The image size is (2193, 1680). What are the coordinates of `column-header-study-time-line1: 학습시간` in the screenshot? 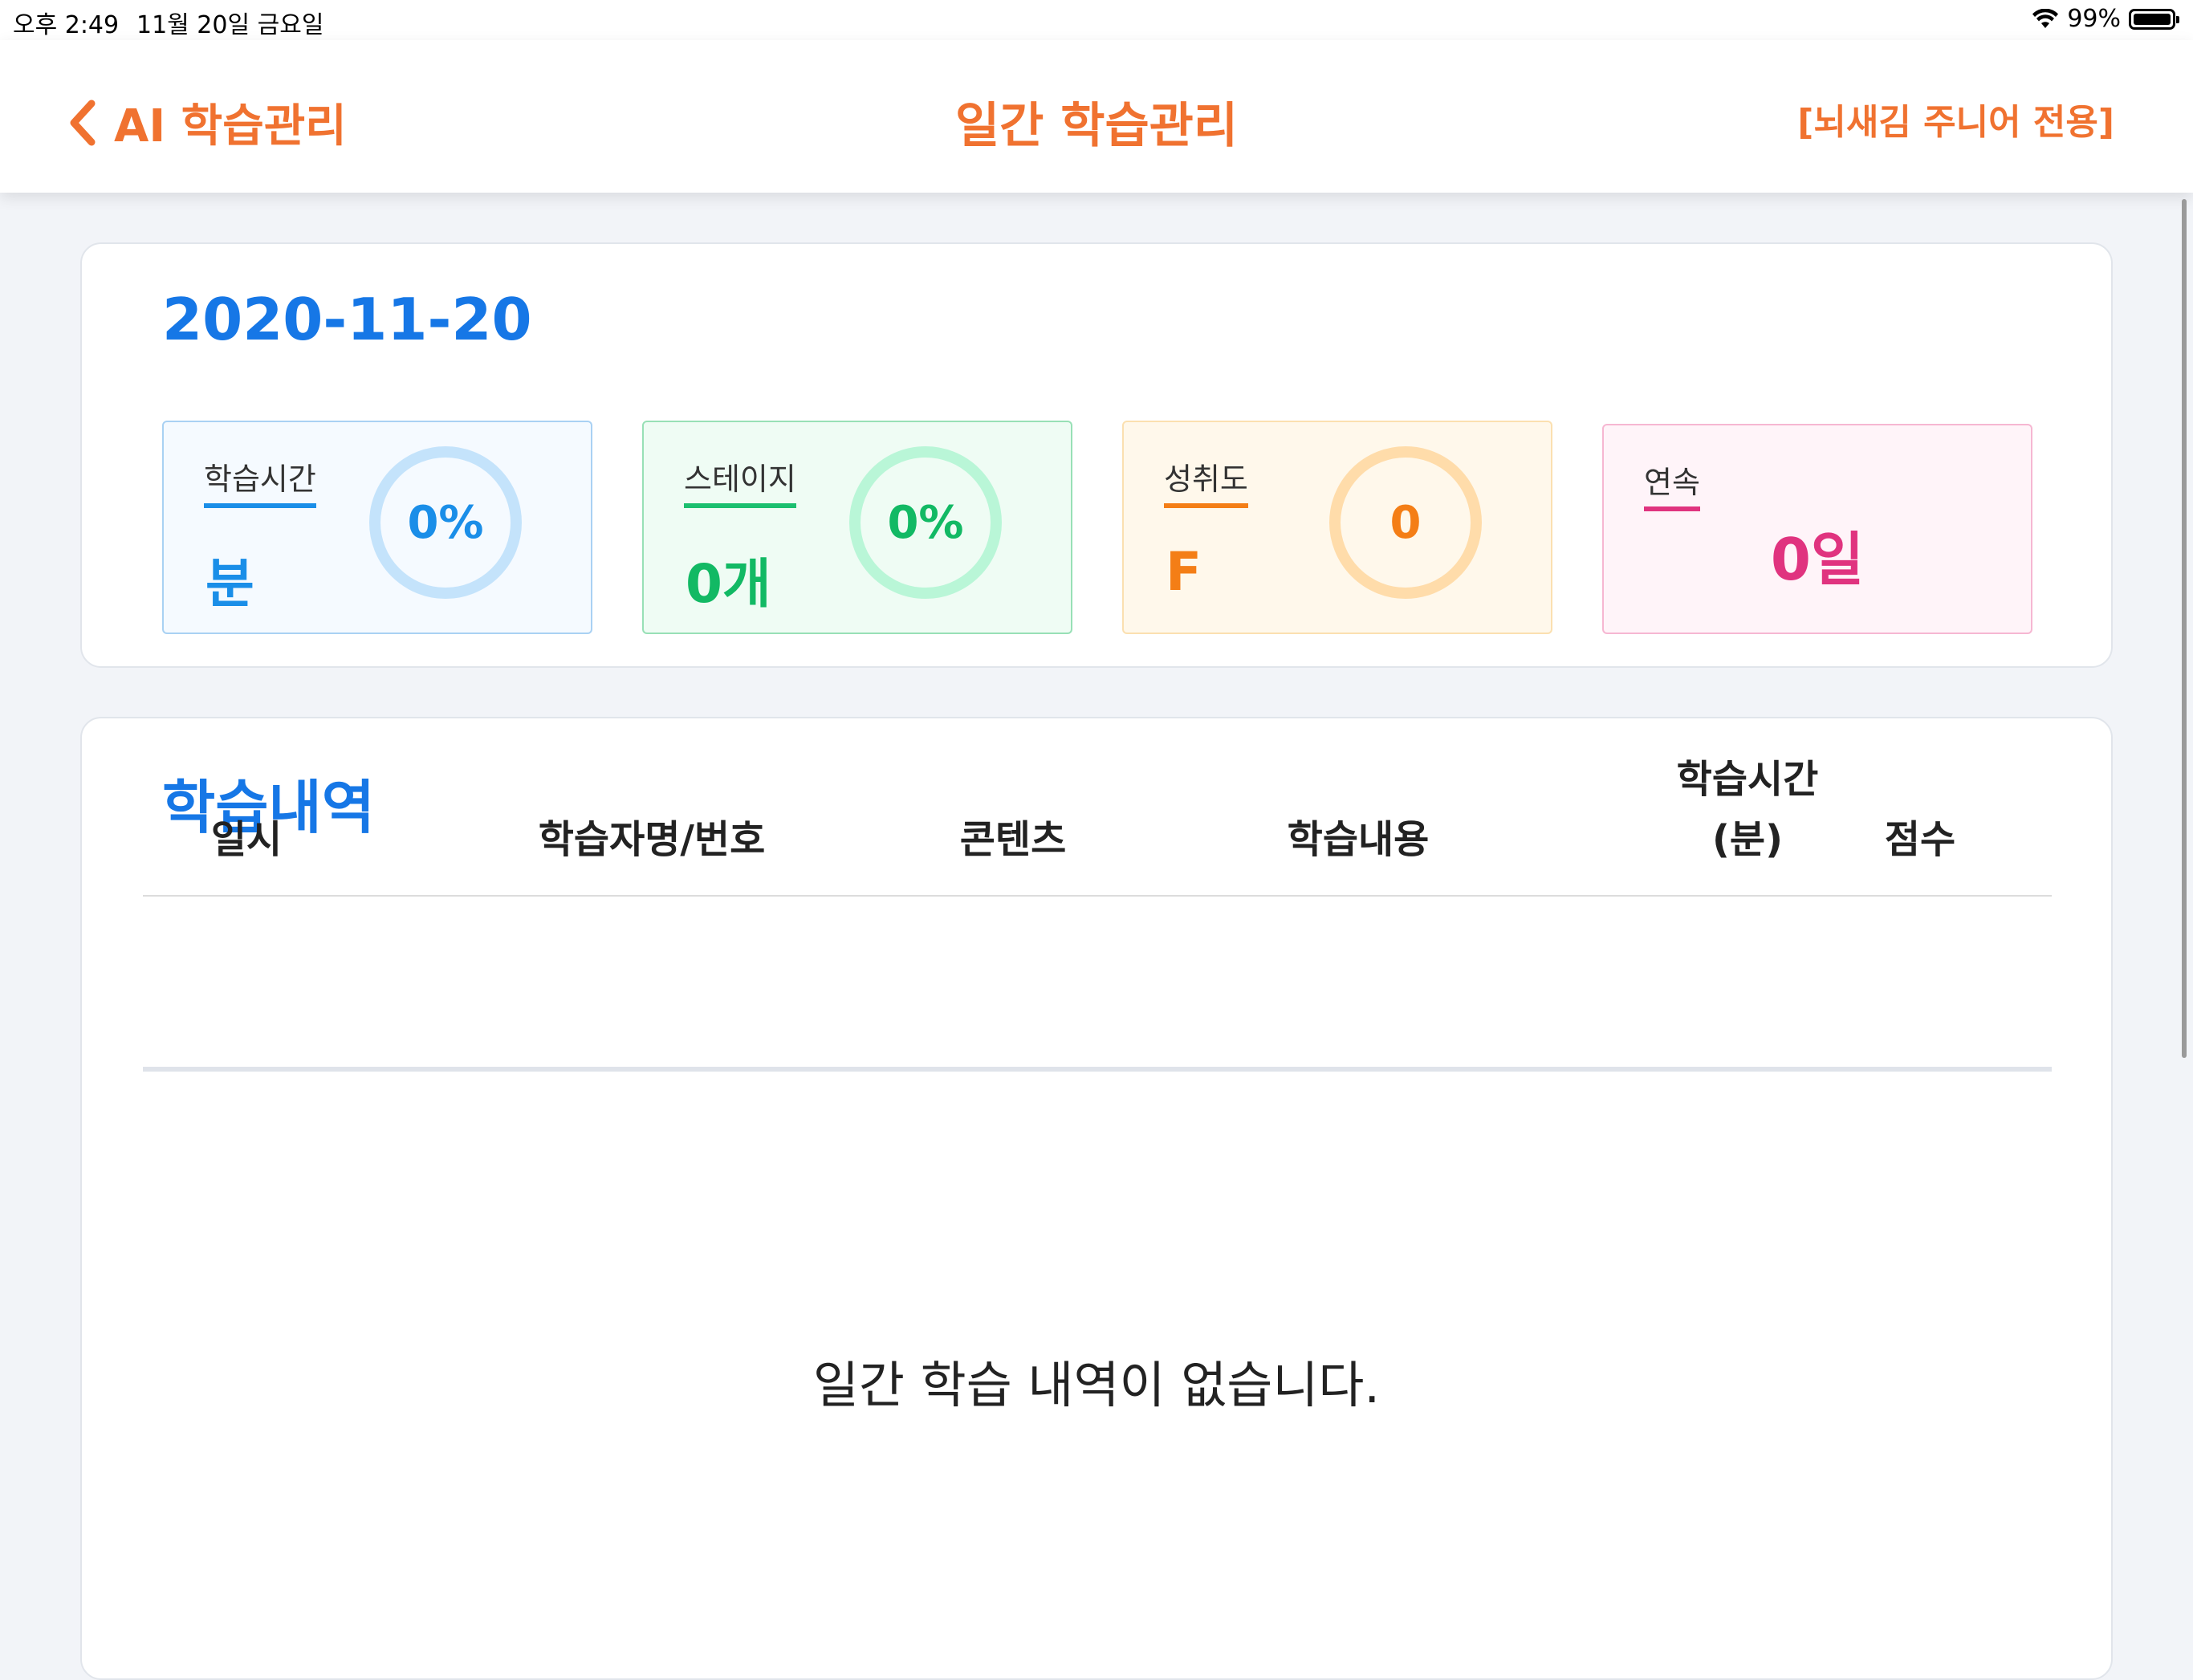 It's located at (1747, 780).